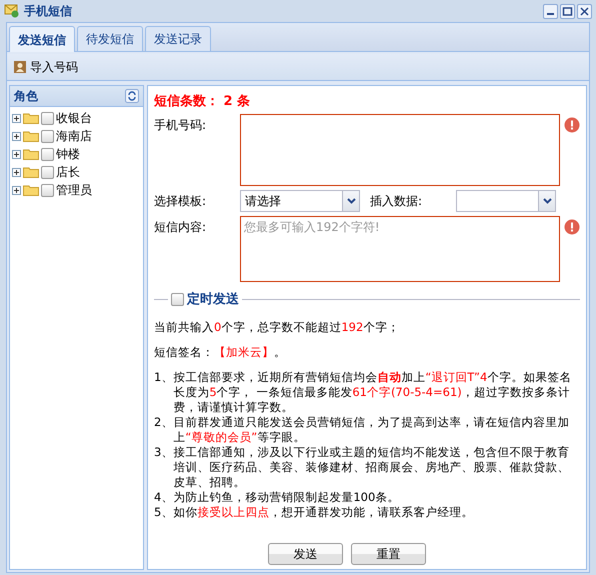 The height and width of the screenshot is (575, 596). I want to click on note-number: 5、, so click(164, 512).